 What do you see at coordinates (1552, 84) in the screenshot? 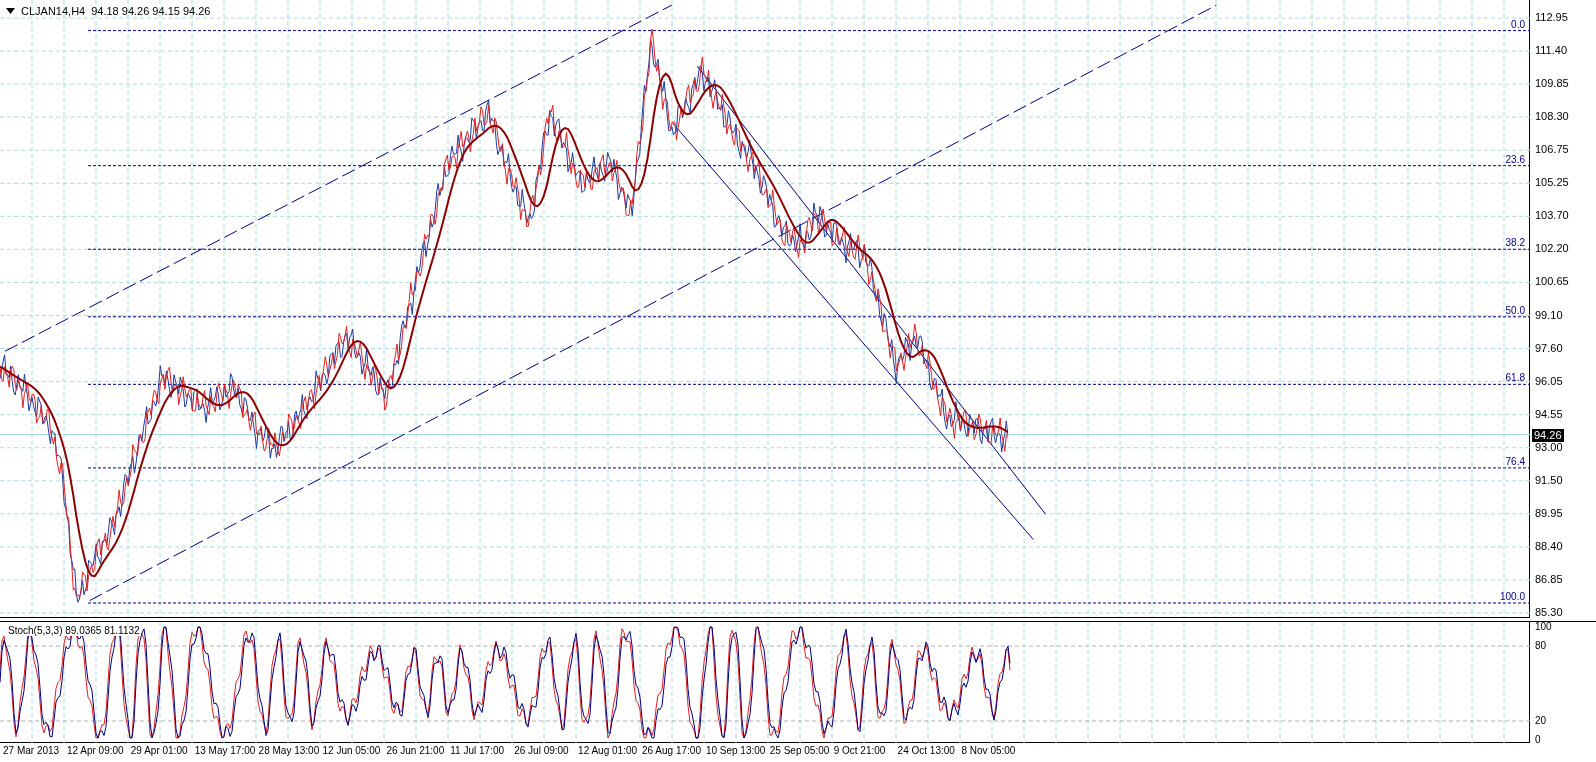
I see `price-axis-label: 109.85` at bounding box center [1552, 84].